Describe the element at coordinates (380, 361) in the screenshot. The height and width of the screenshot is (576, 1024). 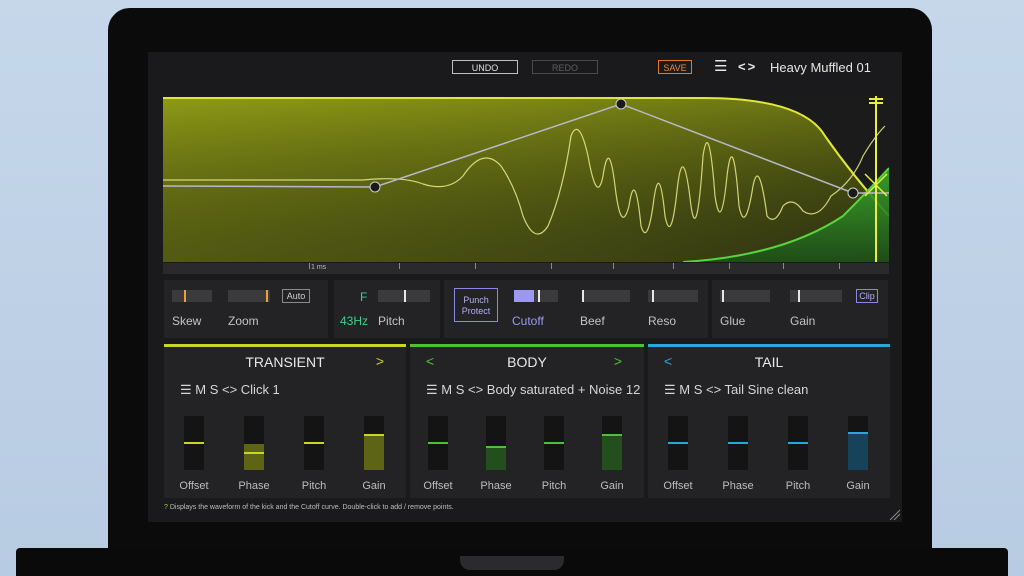
I see `transient-next-arrow: >` at that location.